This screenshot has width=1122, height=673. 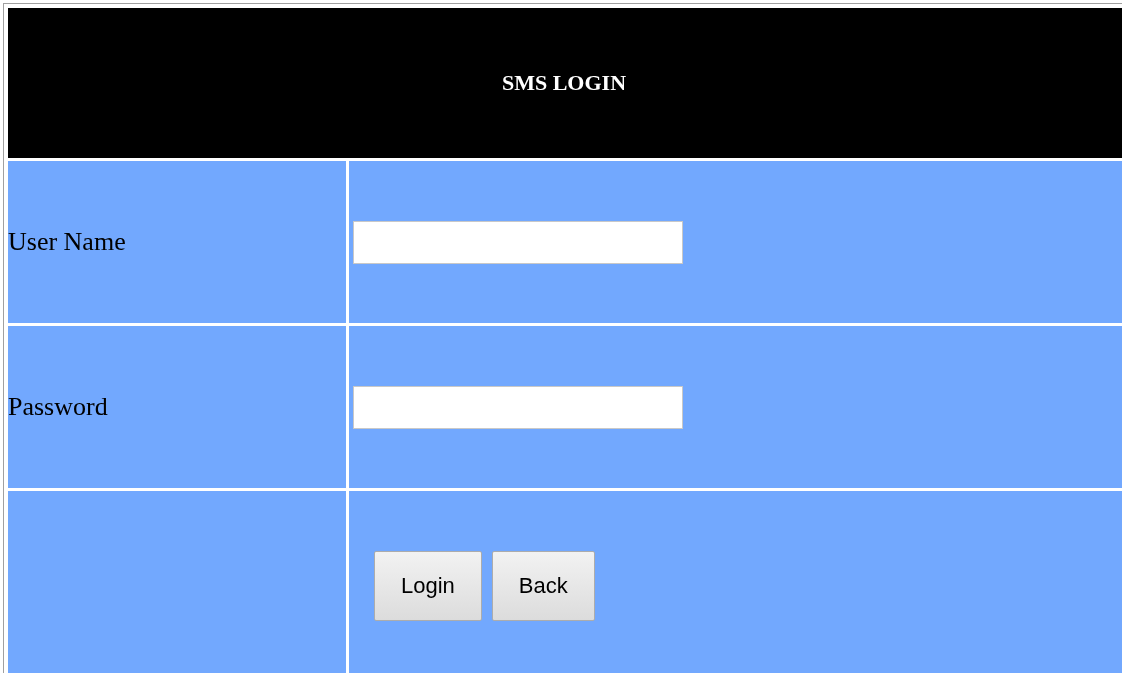 I want to click on login-button: Login, so click(x=428, y=586).